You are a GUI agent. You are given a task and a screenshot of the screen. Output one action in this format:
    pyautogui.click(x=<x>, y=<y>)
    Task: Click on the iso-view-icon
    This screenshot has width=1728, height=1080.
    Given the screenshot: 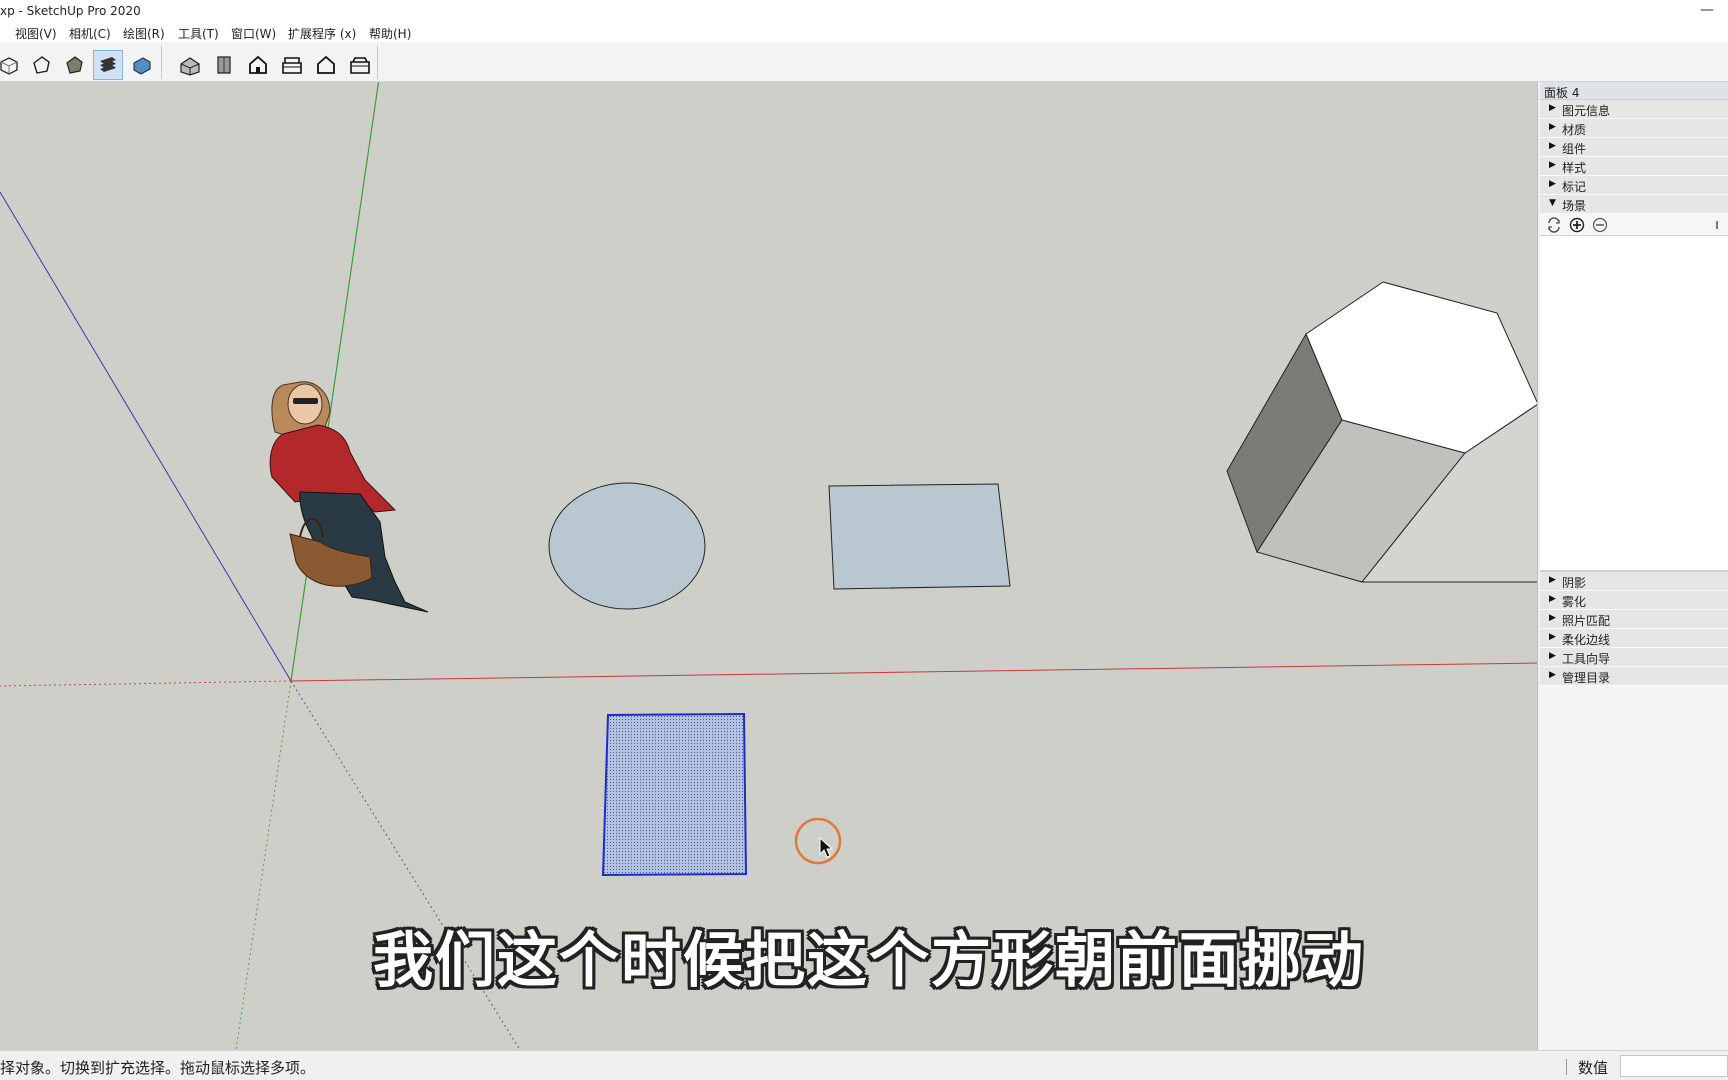 What is the action you would take?
    pyautogui.click(x=190, y=65)
    